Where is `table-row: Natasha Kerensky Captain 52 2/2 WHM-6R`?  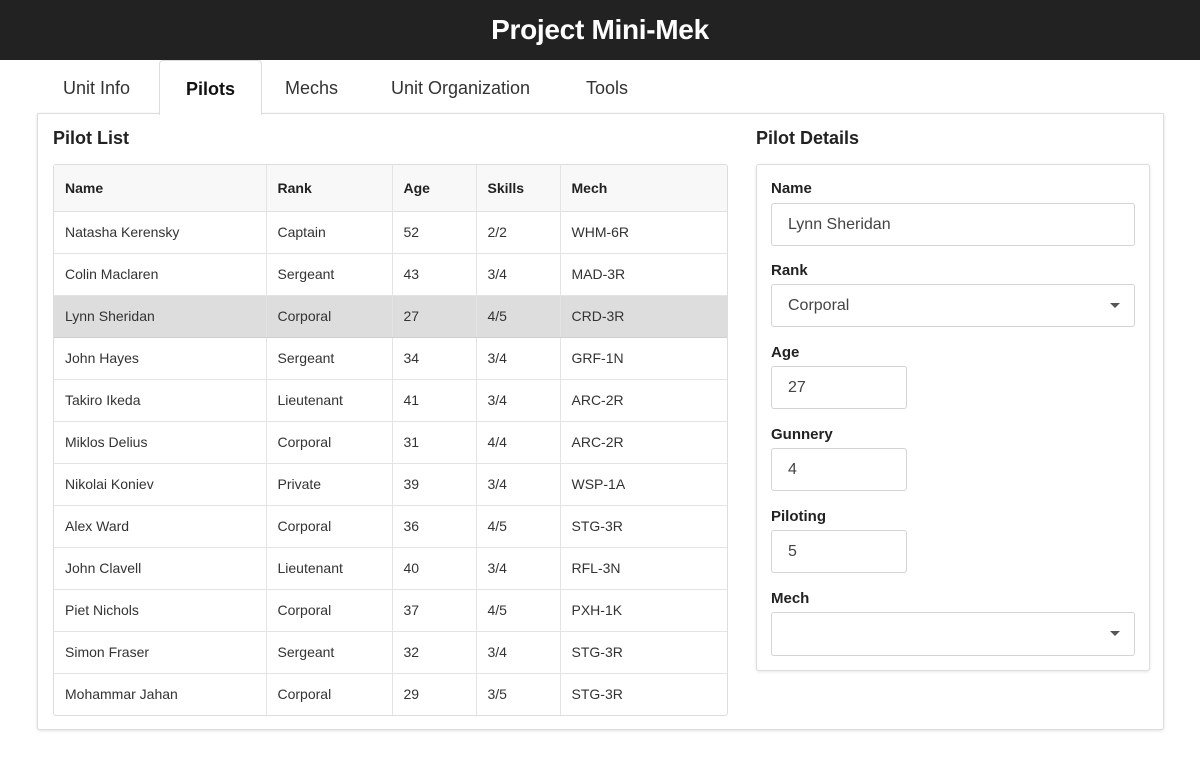 table-row: Natasha Kerensky Captain 52 2/2 WHM-6R is located at coordinates (390, 232).